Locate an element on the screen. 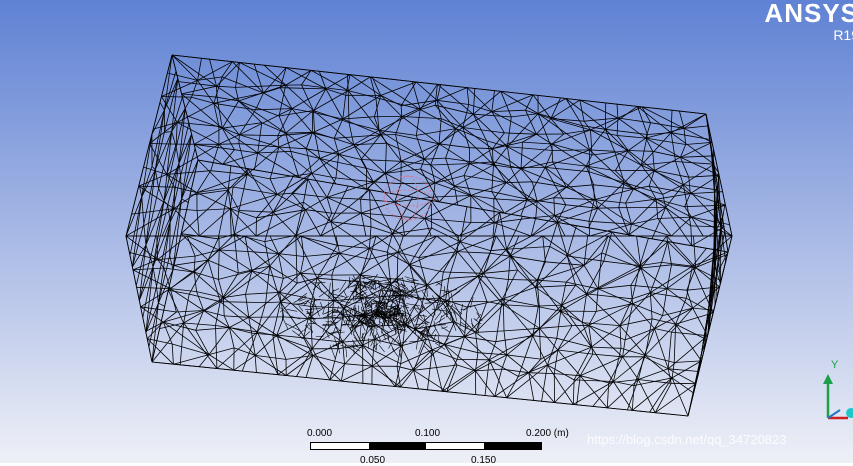 This screenshot has height=466, width=853. axis-triad: Y is located at coordinates (826, 392).